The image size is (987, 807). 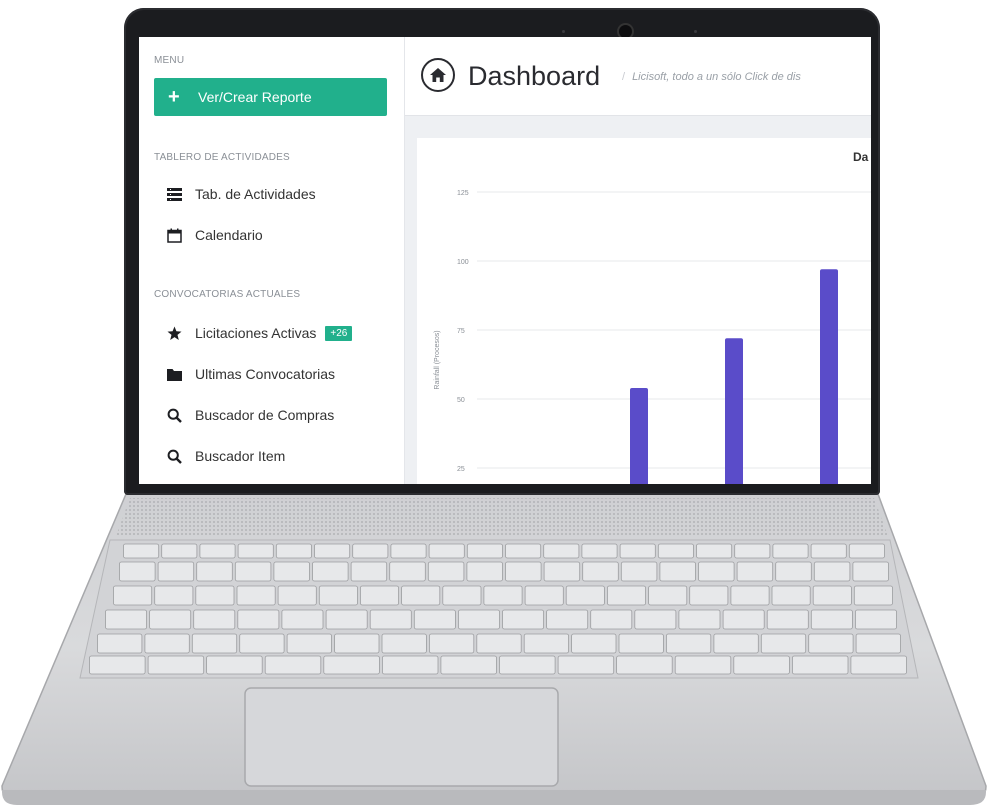 What do you see at coordinates (401, 737) in the screenshot?
I see `trackpad` at bounding box center [401, 737].